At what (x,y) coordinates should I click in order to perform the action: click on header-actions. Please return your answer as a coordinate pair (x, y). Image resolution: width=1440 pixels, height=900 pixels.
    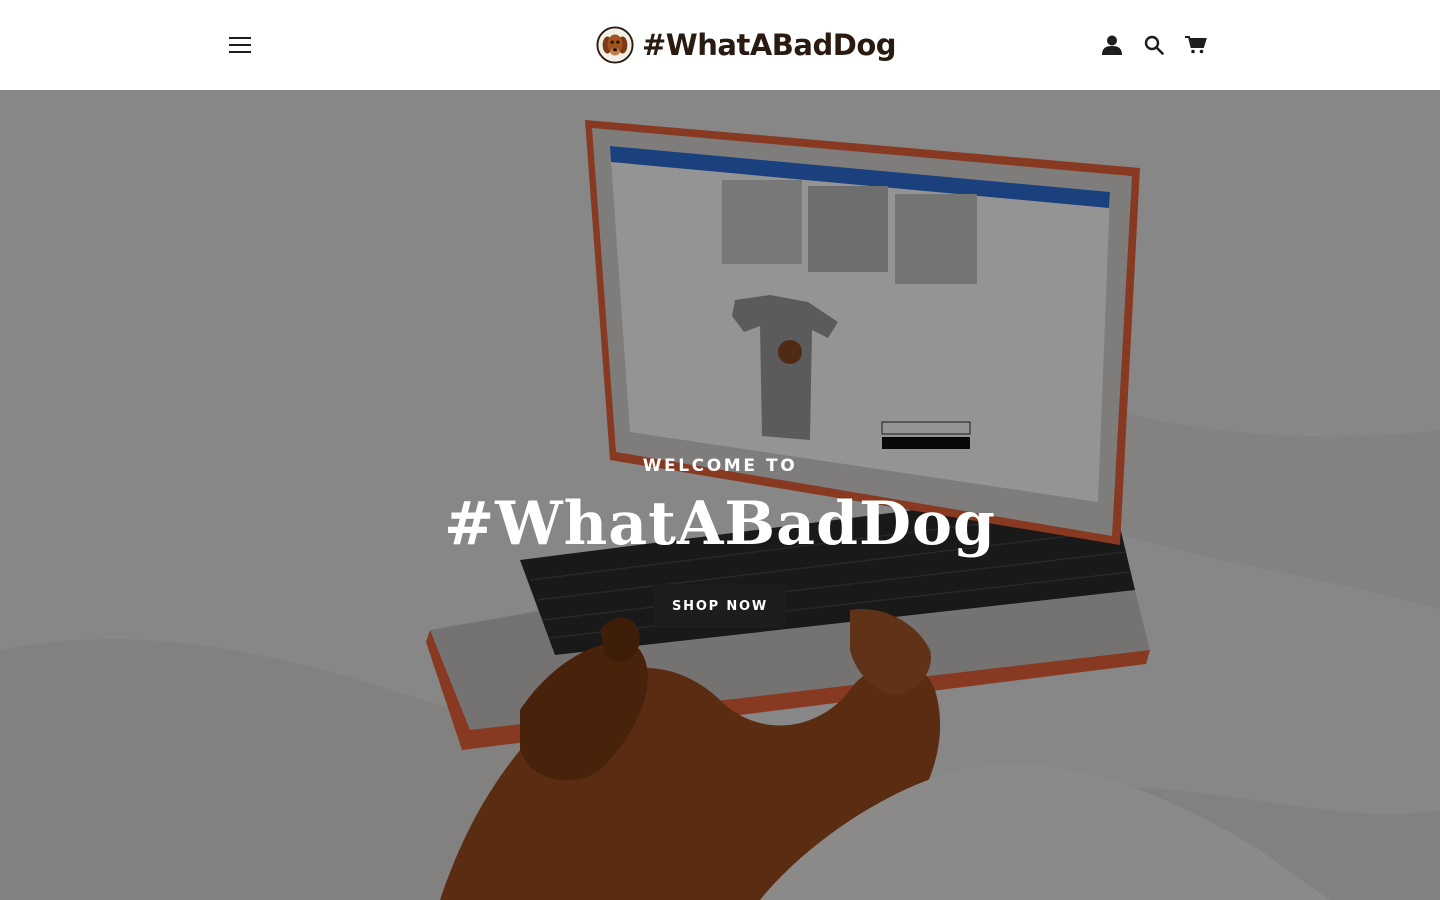
    Looking at the image, I should click on (1154, 45).